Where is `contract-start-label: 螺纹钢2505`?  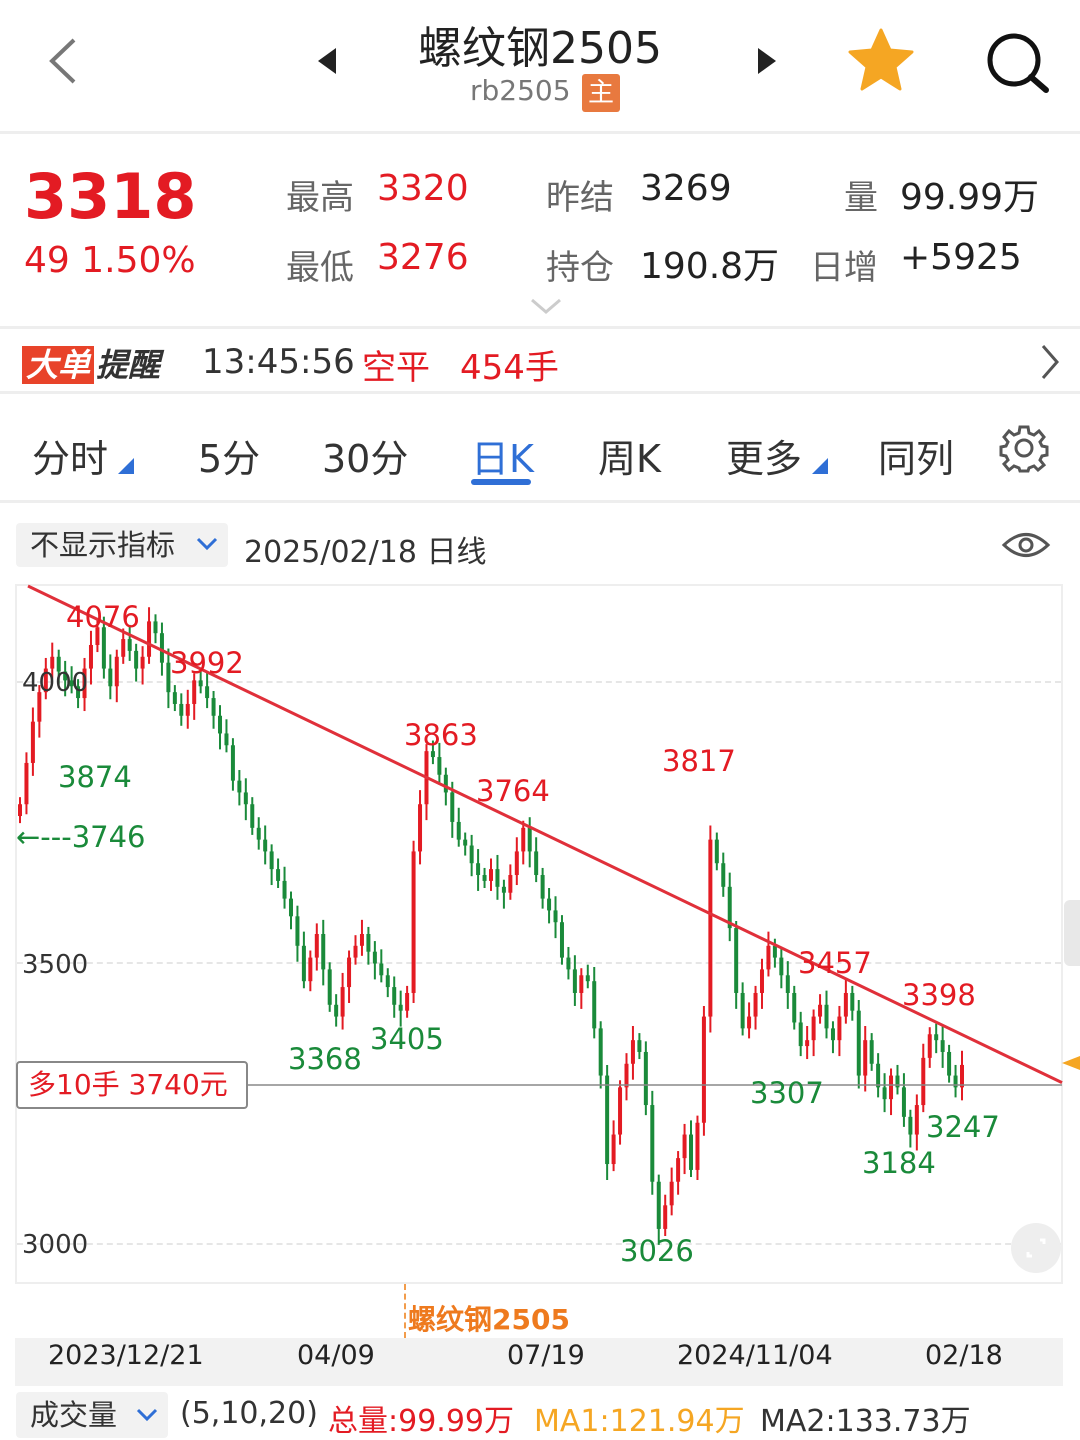 contract-start-label: 螺纹钢2505 is located at coordinates (489, 1319).